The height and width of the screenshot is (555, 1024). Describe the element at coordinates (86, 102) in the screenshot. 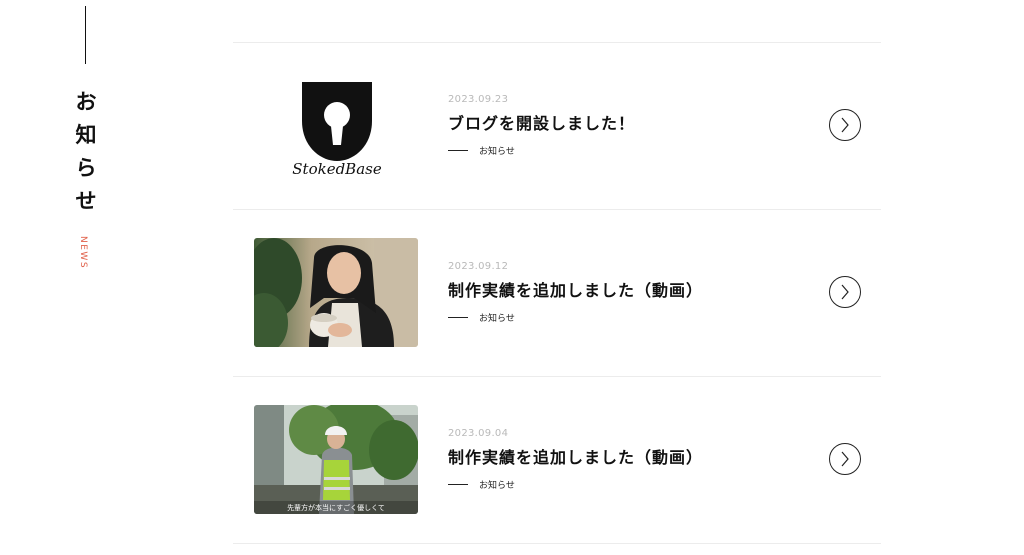

I see `section-title-char: お` at that location.